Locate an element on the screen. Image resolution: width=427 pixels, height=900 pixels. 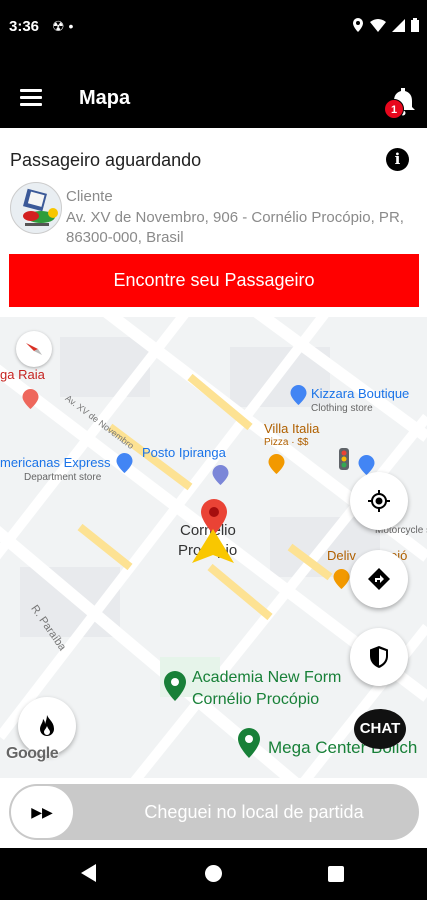
pharmacy-pin-icon is located at coordinates (30, 399).